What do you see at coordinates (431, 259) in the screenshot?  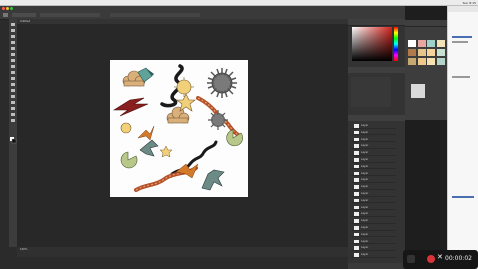 I see `record-icon` at bounding box center [431, 259].